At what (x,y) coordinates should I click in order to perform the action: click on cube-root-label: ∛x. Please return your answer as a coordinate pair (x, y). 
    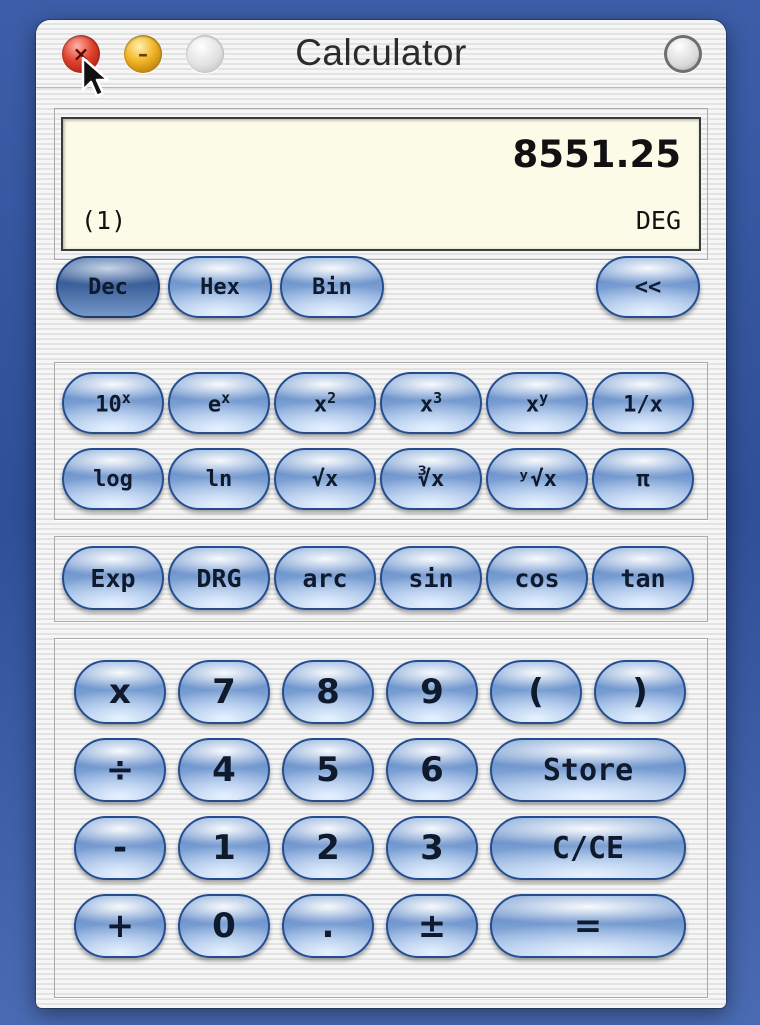
    Looking at the image, I should click on (431, 479).